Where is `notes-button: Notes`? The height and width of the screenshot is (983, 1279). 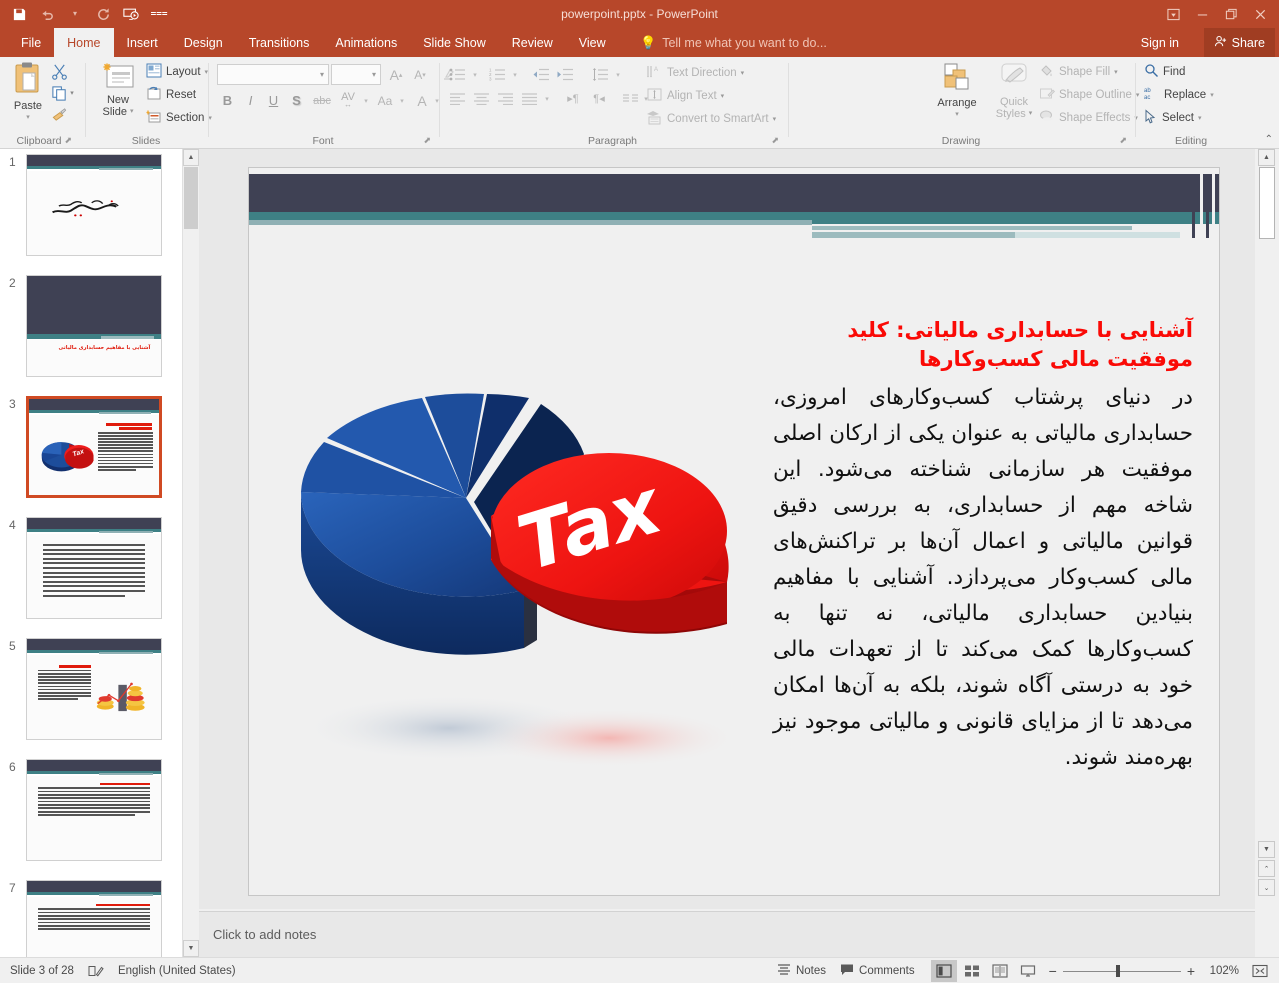
notes-button: Notes is located at coordinates (801, 971).